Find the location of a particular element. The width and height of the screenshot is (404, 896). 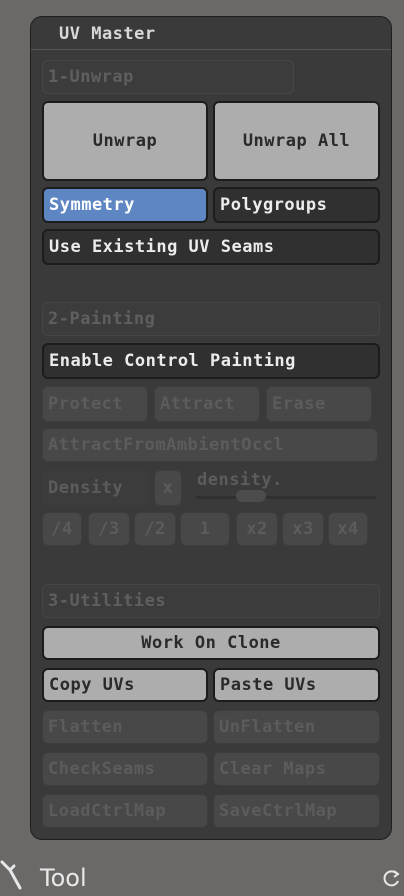

protect-button: Protect is located at coordinates (95, 404).